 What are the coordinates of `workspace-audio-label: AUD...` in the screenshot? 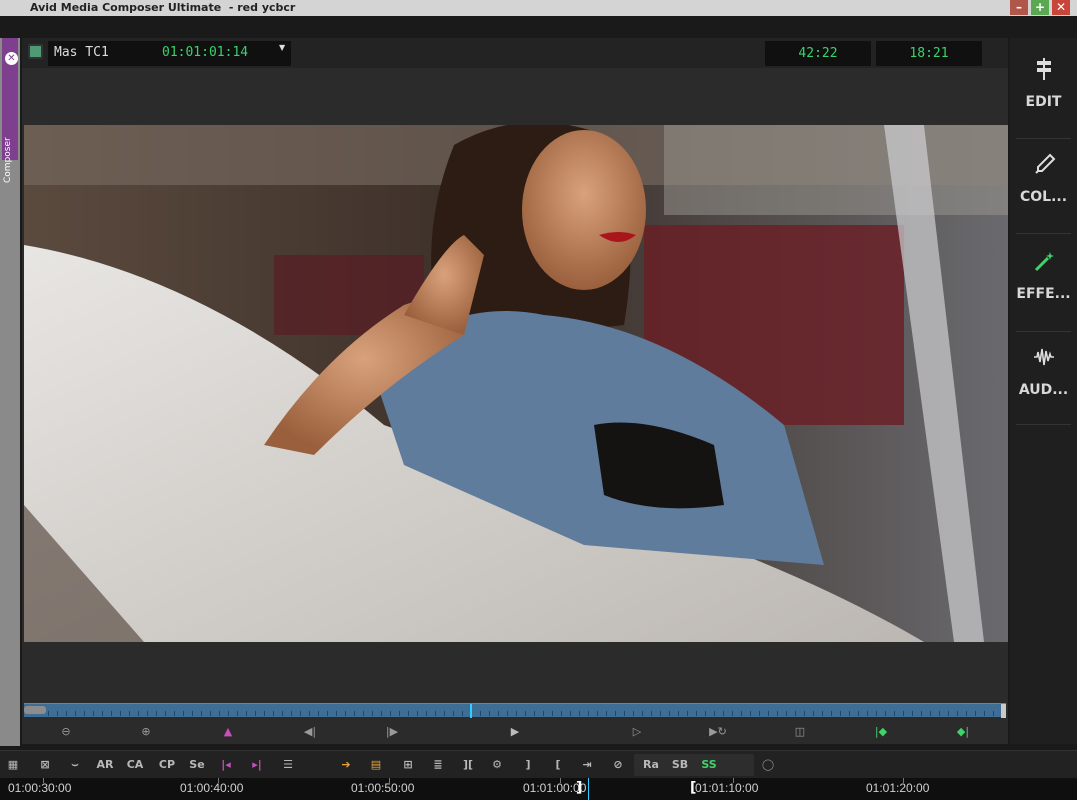 It's located at (1043, 390).